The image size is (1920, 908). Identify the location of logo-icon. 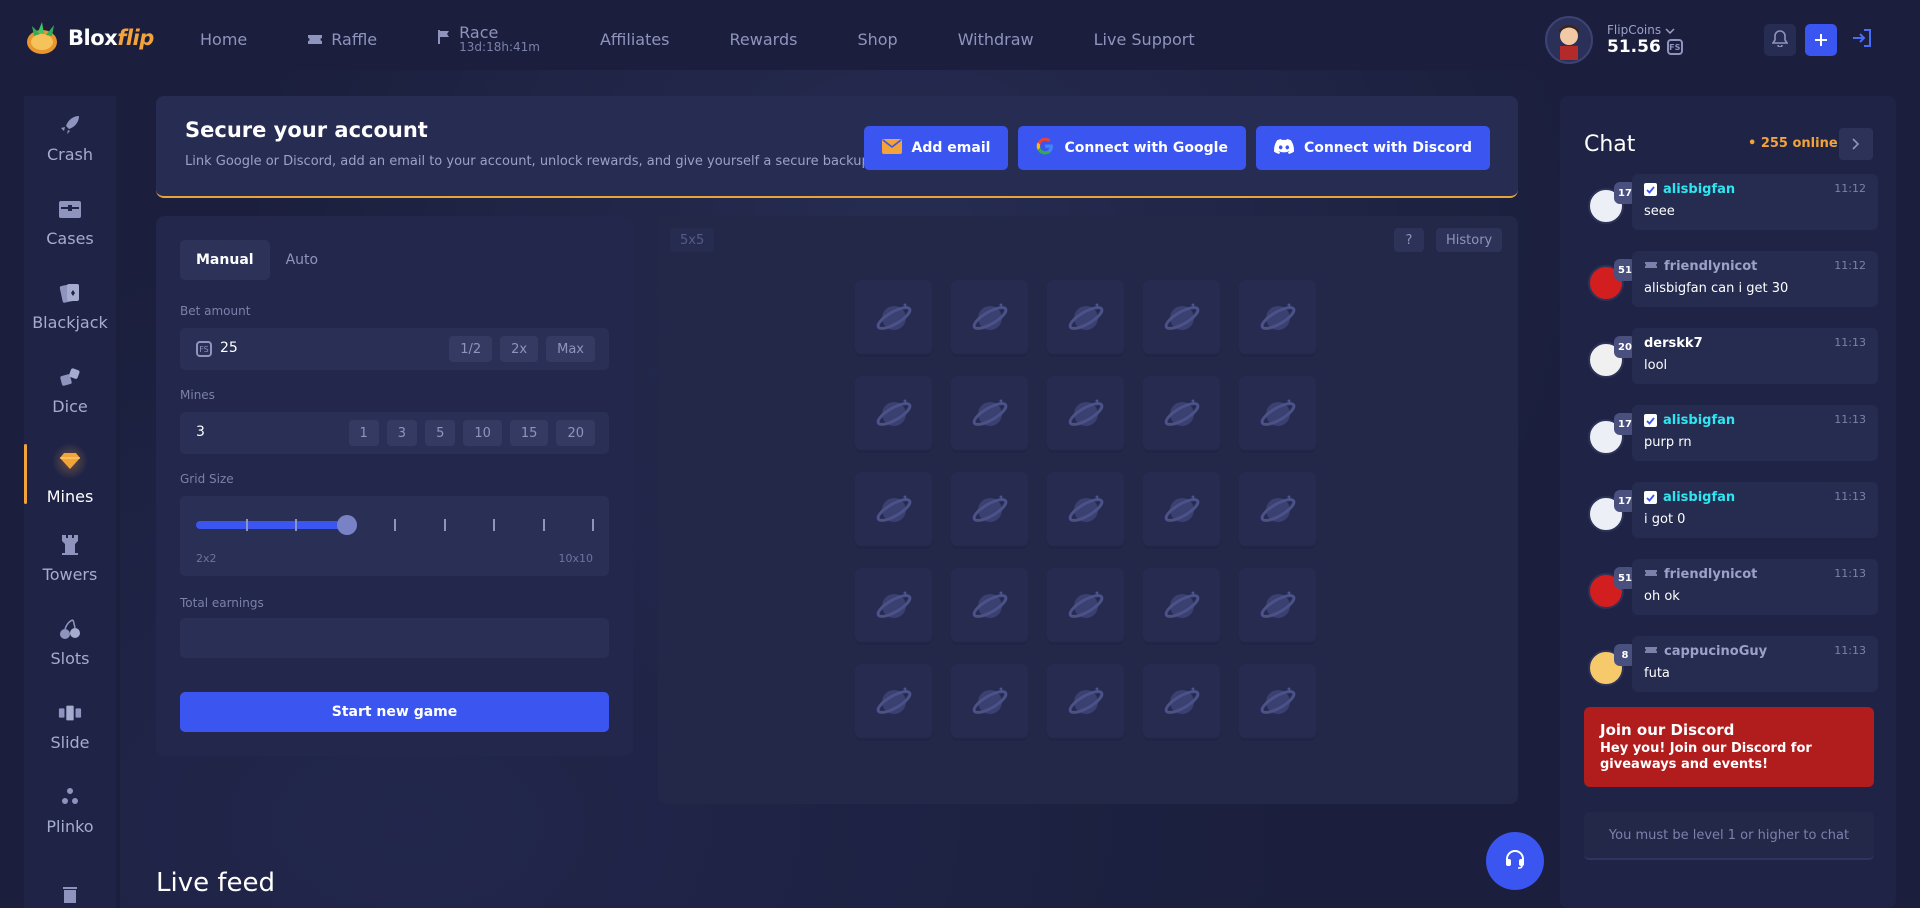
(44, 38).